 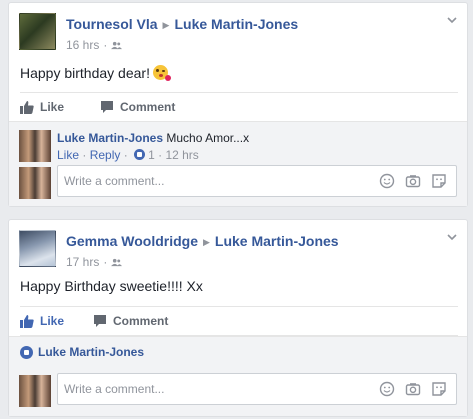 I want to click on post-meta: 16 hrs ·, so click(x=94, y=45).